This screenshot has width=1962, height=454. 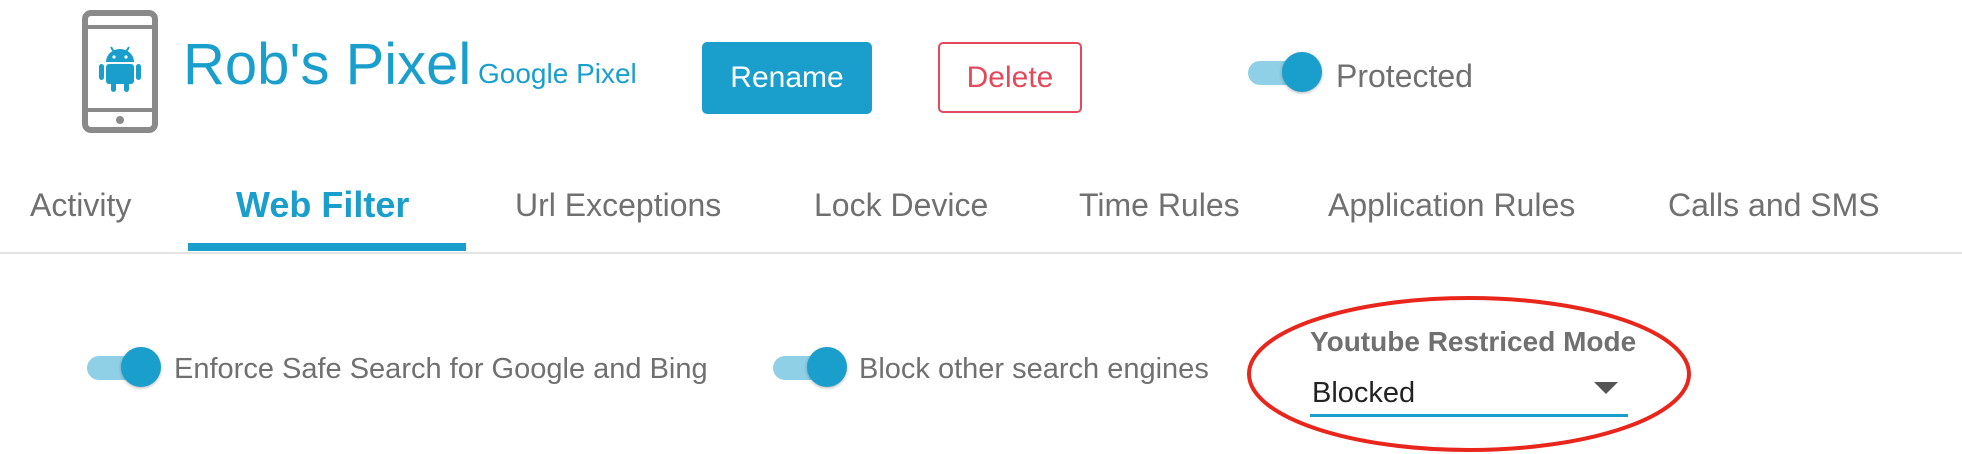 I want to click on safe-search-toggle, so click(x=124, y=367).